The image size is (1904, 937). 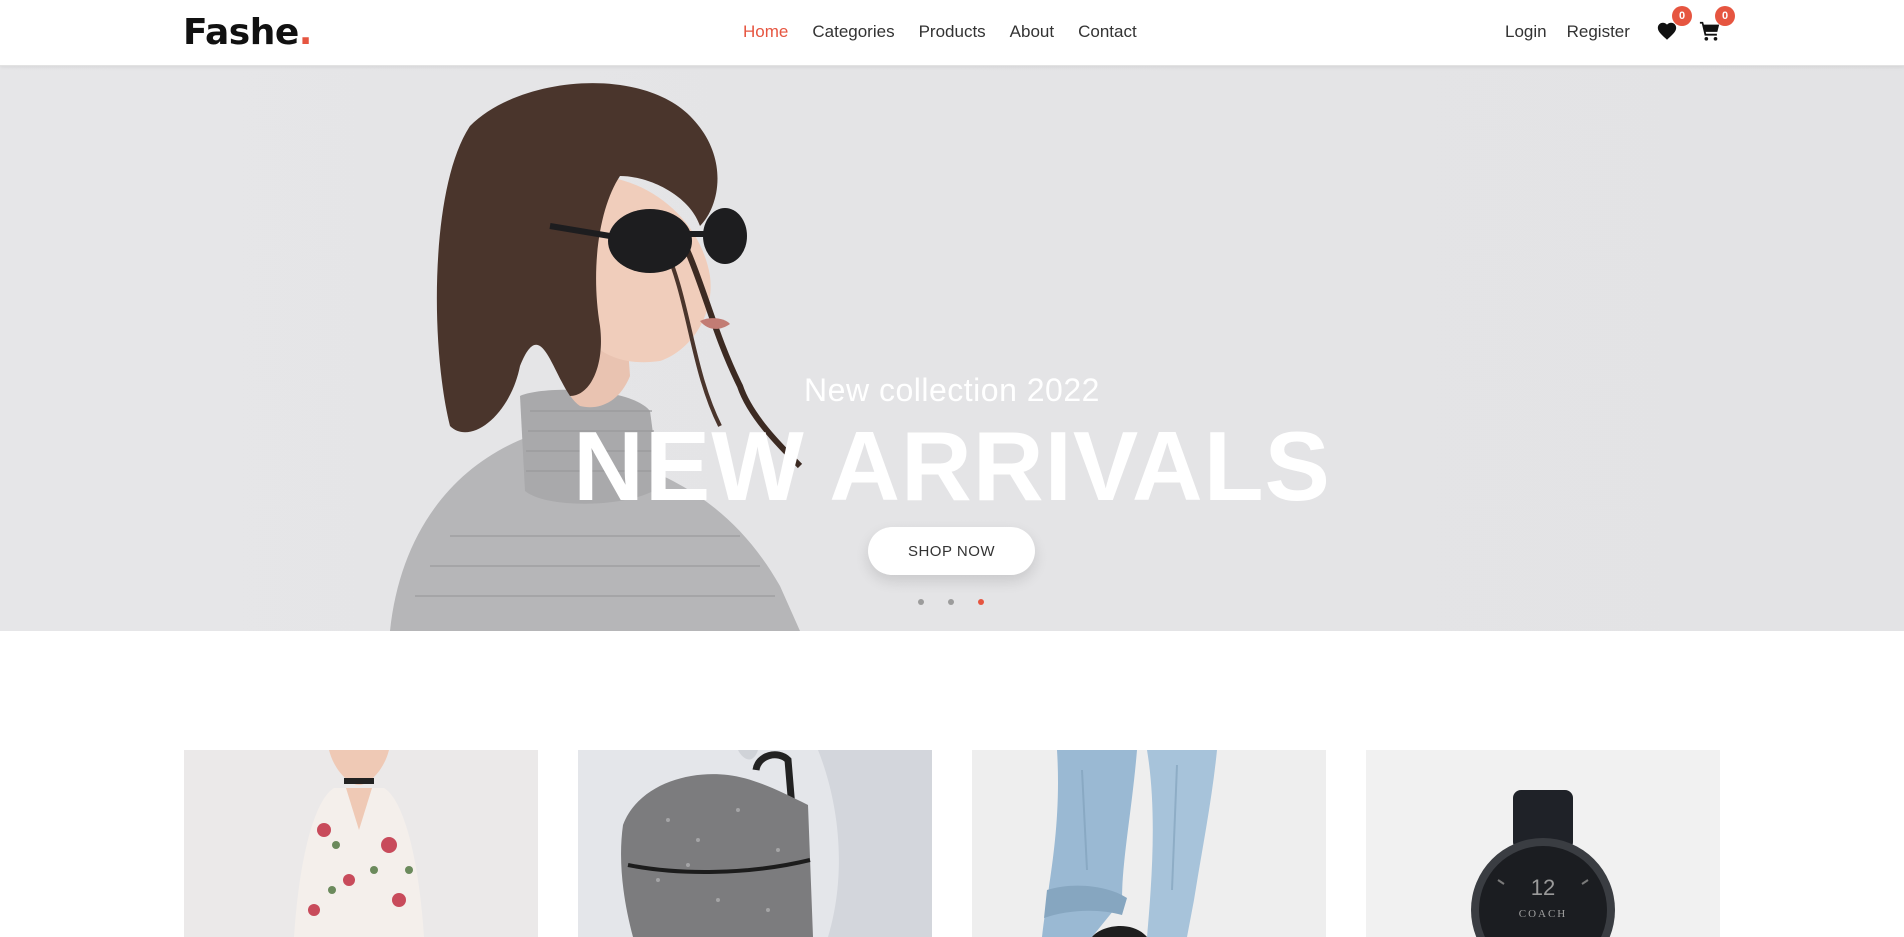 I want to click on cart-count-badge: 0, so click(x=1725, y=16).